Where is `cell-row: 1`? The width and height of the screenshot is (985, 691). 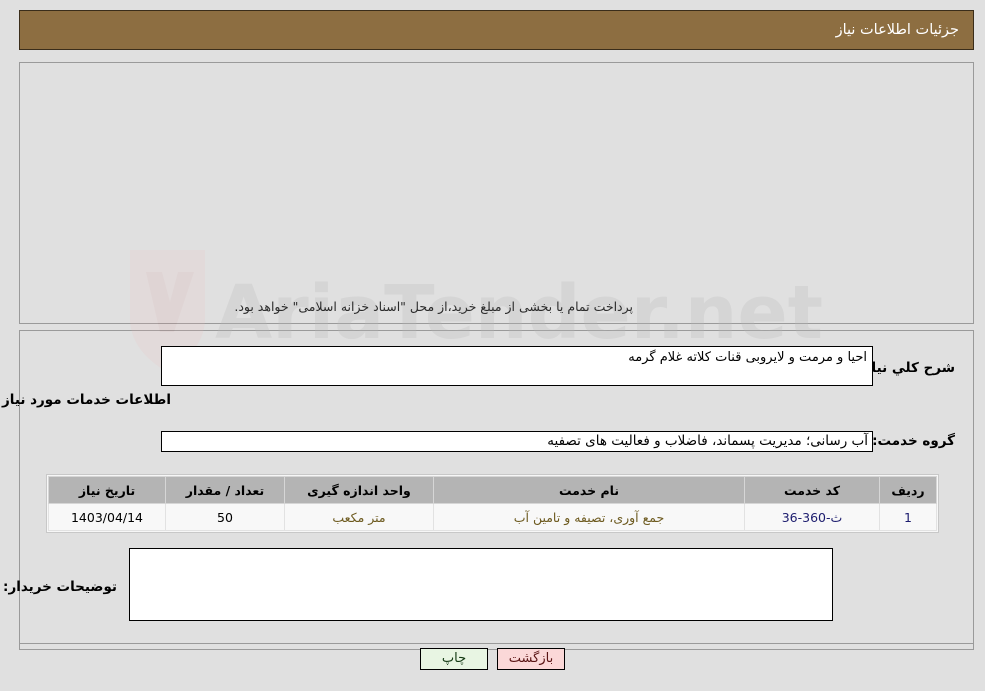 cell-row: 1 is located at coordinates (908, 517).